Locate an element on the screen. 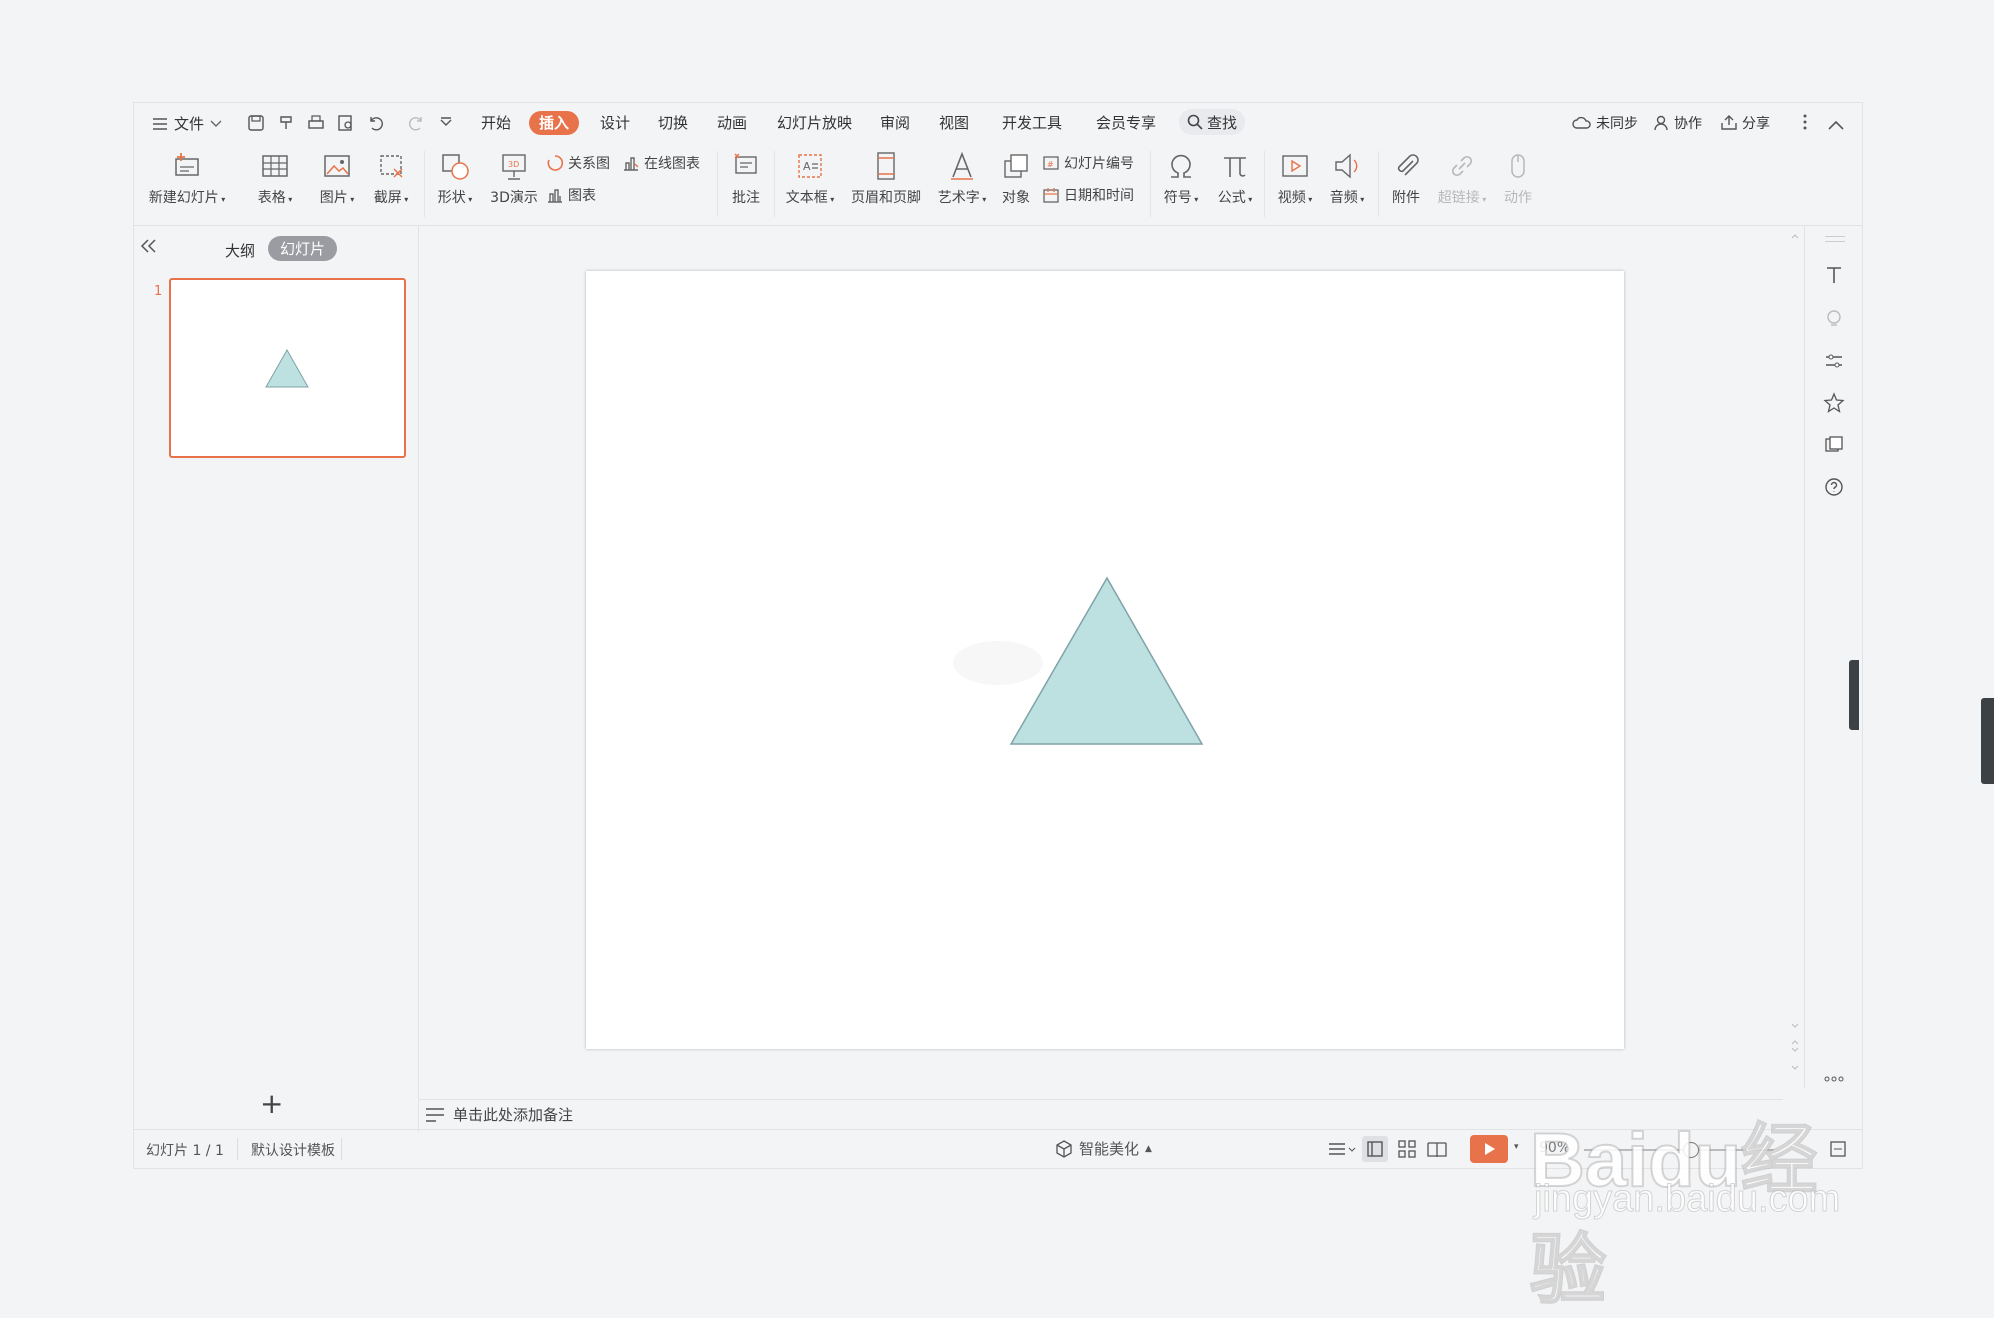 This screenshot has width=1994, height=1318. calendar-icon is located at coordinates (1051, 195).